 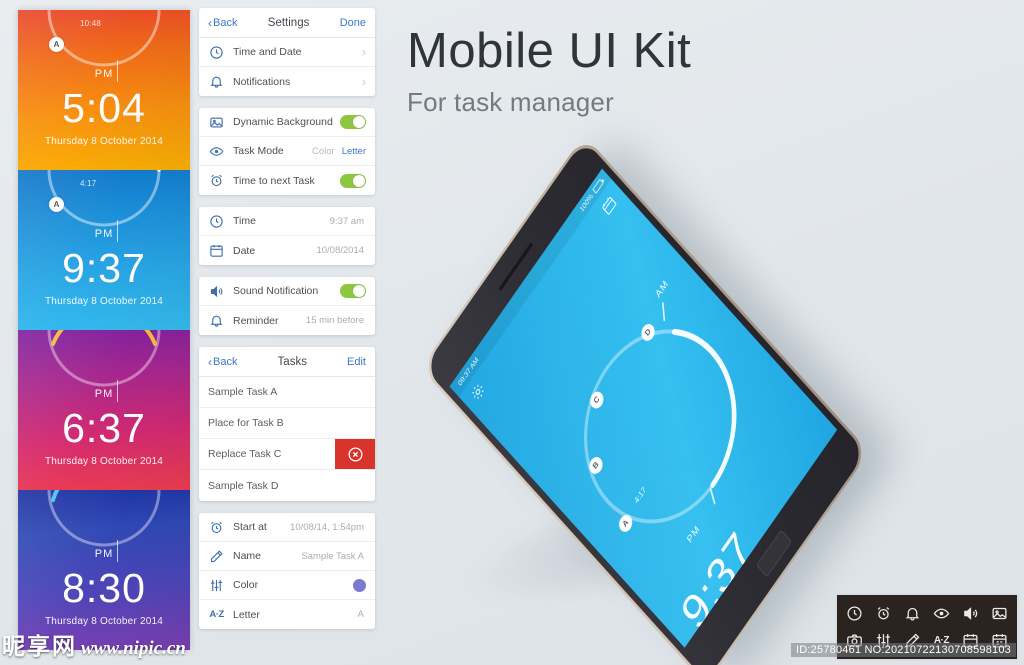 I want to click on settings-row-label: Dynamic Background, so click(x=283, y=122).